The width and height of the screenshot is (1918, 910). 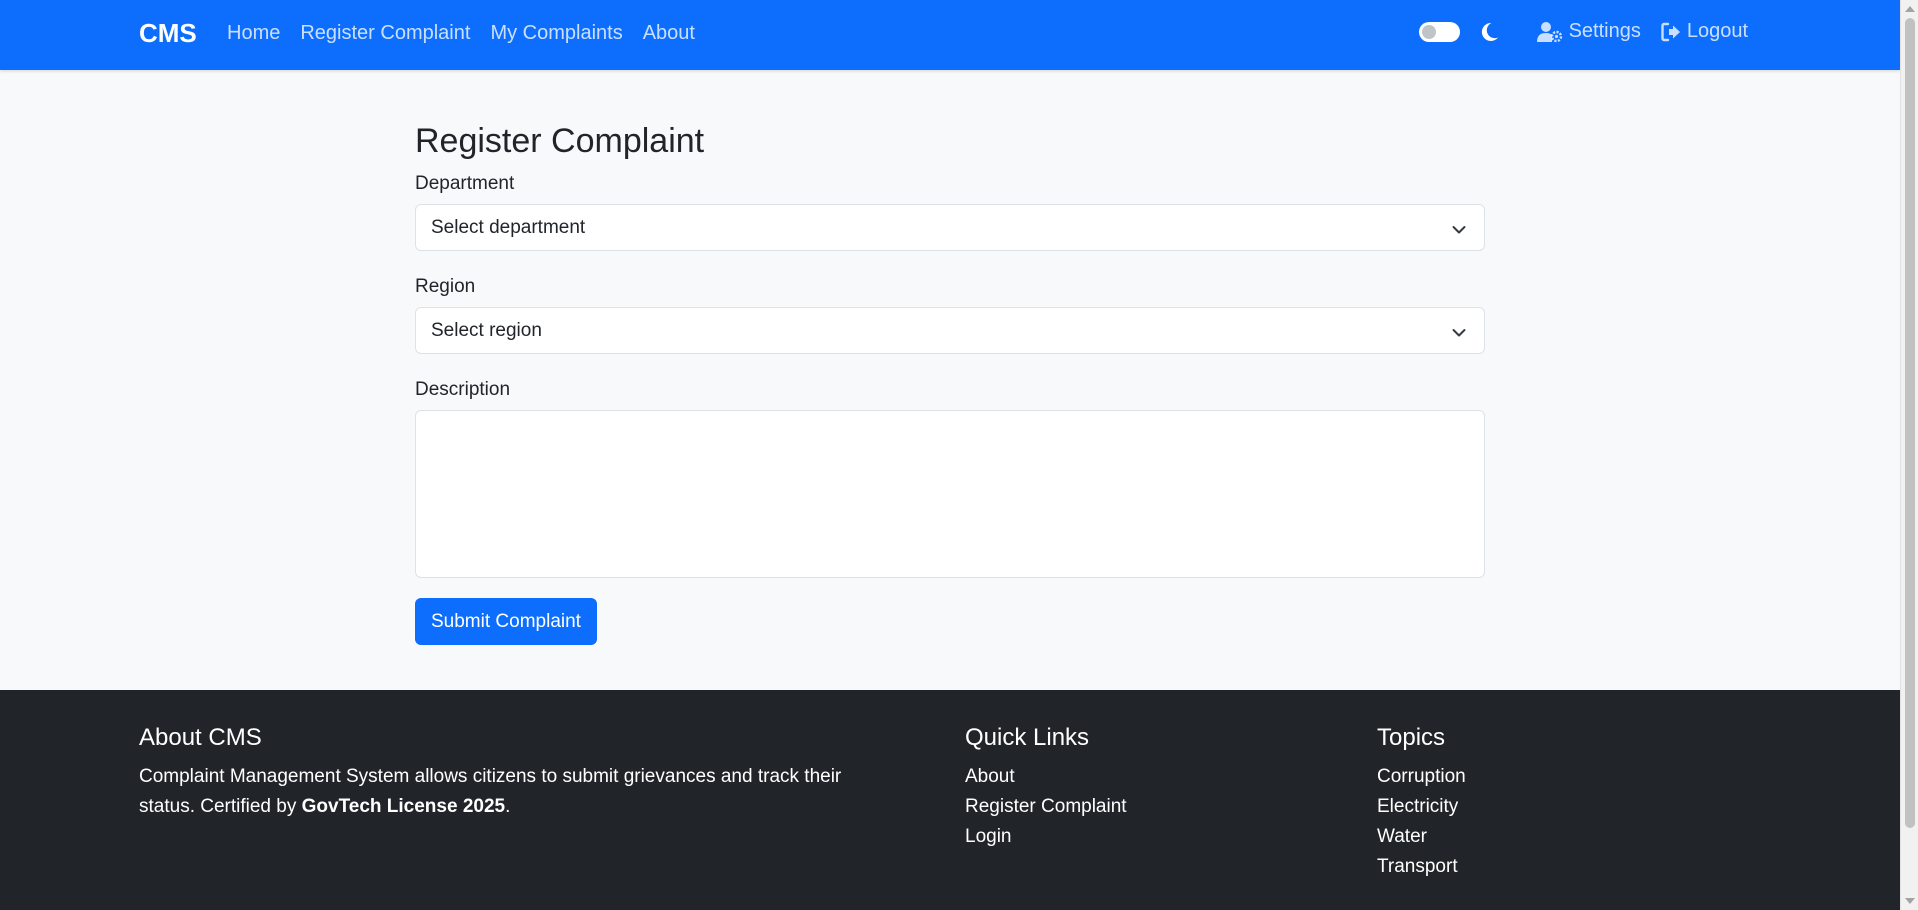 What do you see at coordinates (1910, 423) in the screenshot?
I see `scrollbar-thumb` at bounding box center [1910, 423].